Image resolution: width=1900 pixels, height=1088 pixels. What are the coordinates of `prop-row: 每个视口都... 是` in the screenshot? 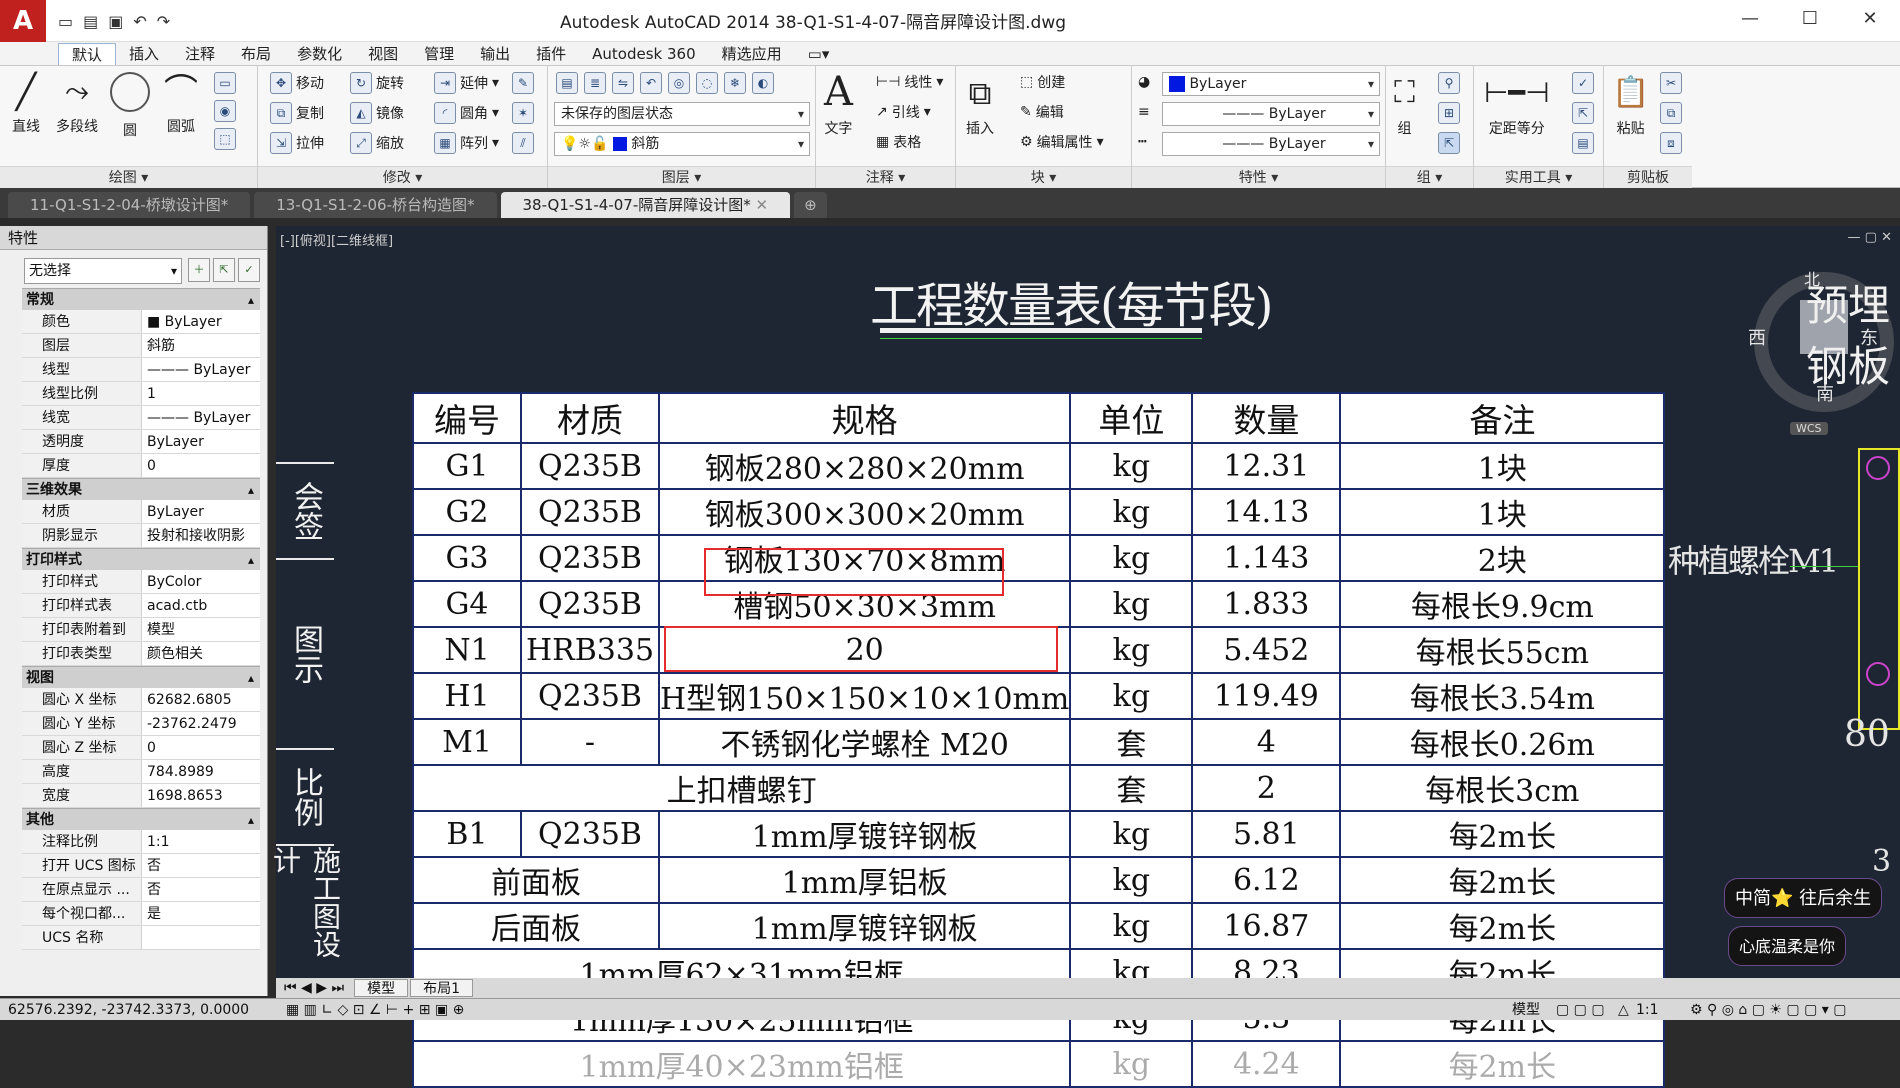 It's located at (141, 914).